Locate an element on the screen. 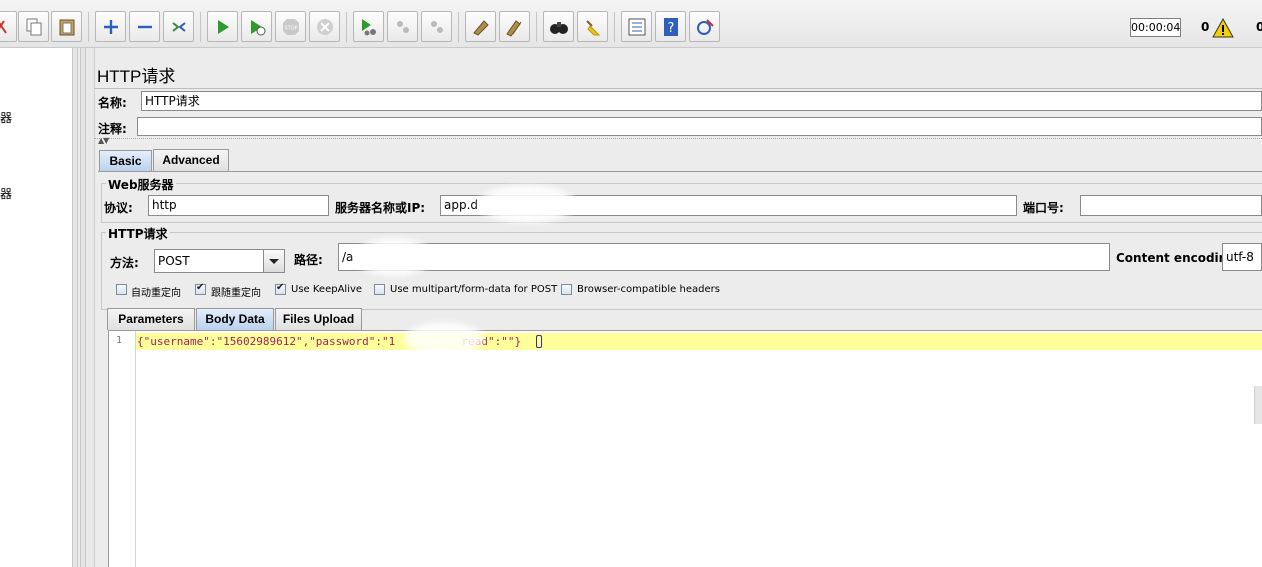  http-request-group-title: HTTP请求 is located at coordinates (138, 233).